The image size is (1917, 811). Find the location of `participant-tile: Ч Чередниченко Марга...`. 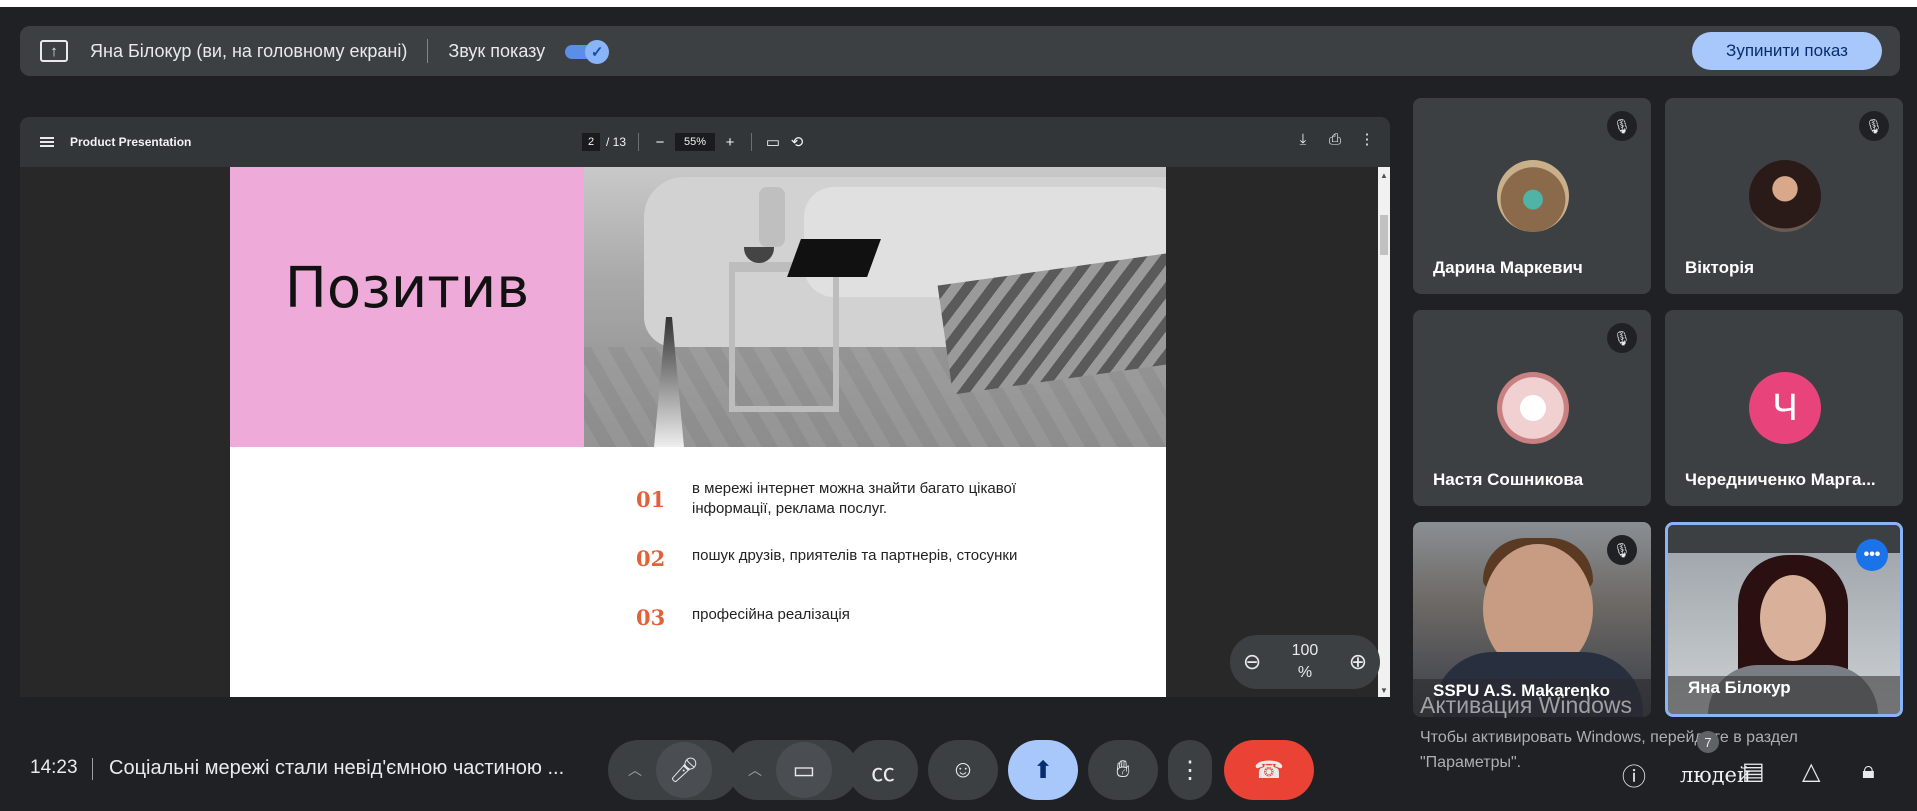

participant-tile: Ч Чередниченко Марга... is located at coordinates (1784, 408).